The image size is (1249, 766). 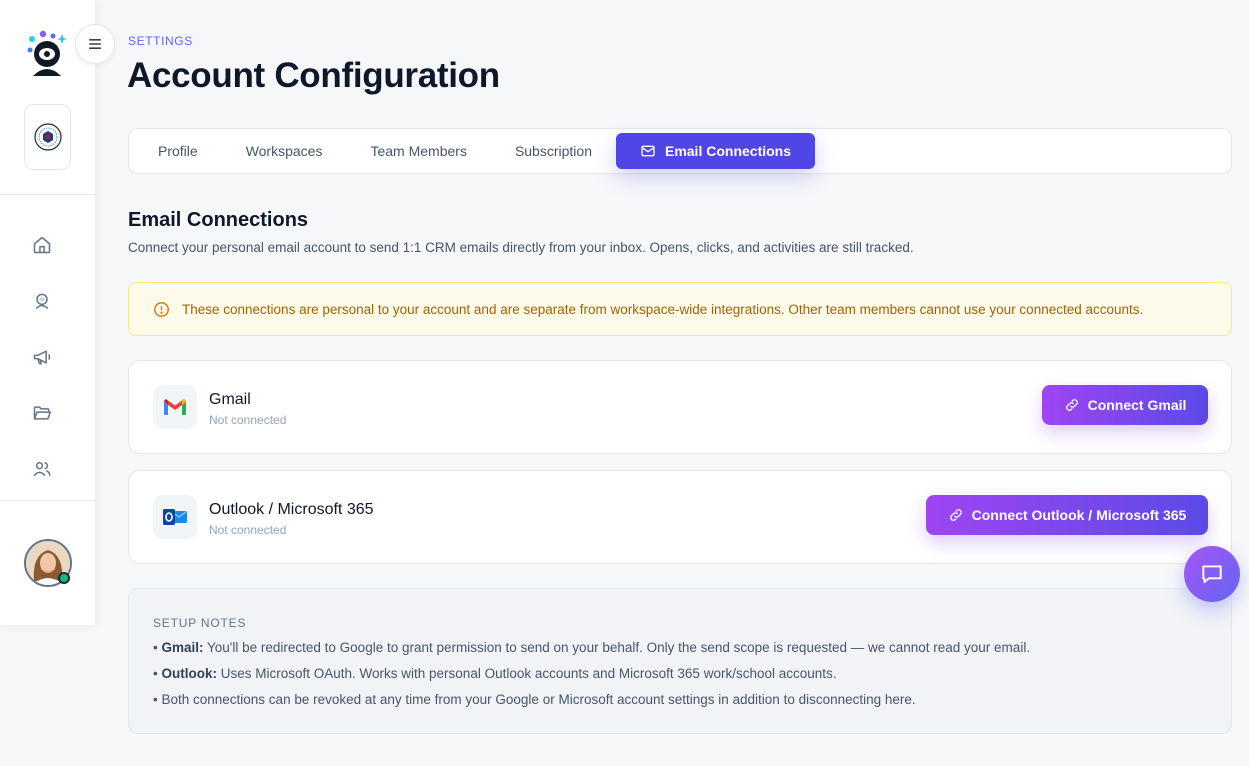 I want to click on tab-email-connections: Email Connections, so click(x=715, y=151).